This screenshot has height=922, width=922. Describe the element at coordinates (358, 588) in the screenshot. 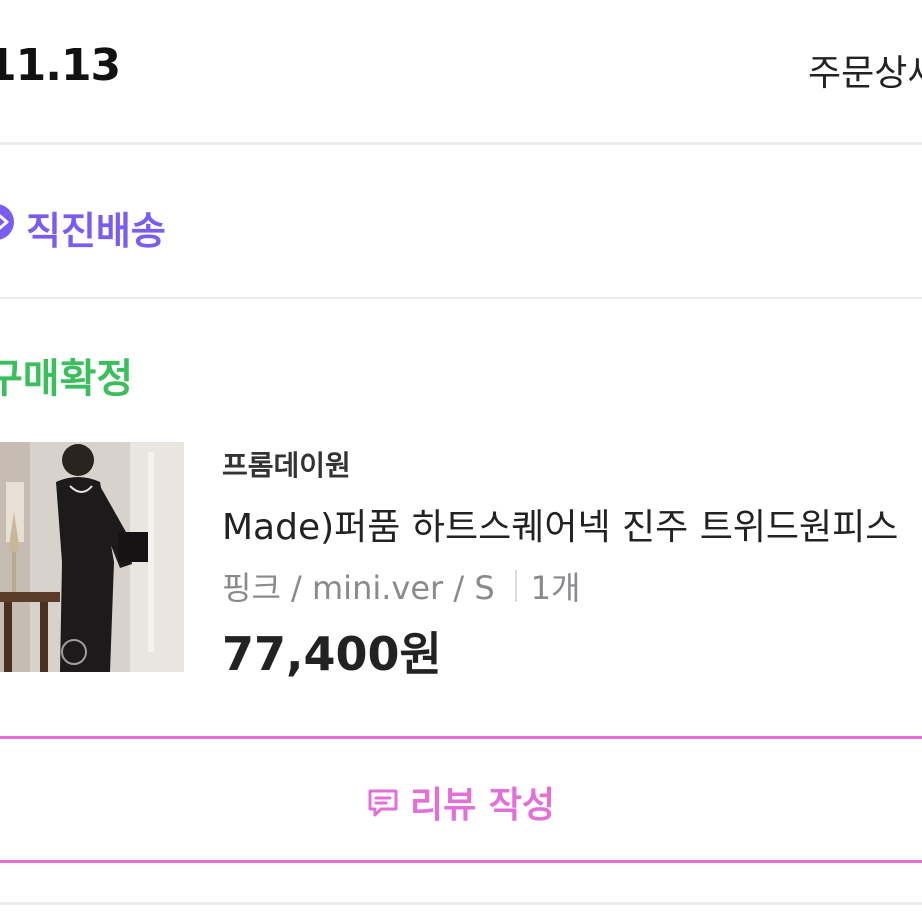

I see `product-option: 핑크 / mini.ver / S` at that location.